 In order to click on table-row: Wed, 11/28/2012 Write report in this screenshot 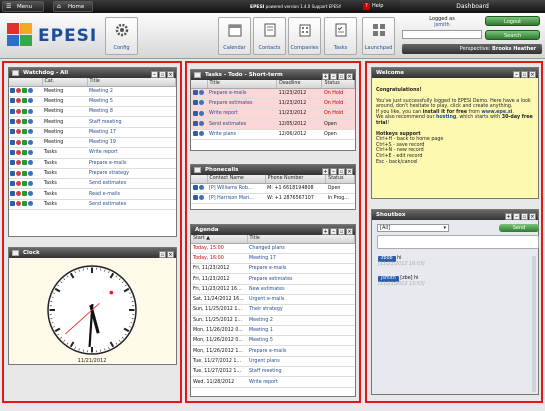, I will do `click(273, 382)`.